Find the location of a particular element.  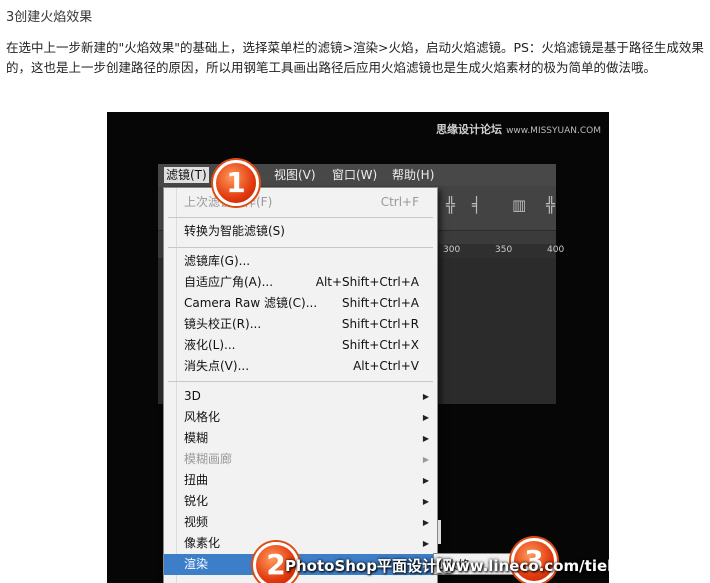

menu-filter: 滤镜(T) is located at coordinates (186, 175).